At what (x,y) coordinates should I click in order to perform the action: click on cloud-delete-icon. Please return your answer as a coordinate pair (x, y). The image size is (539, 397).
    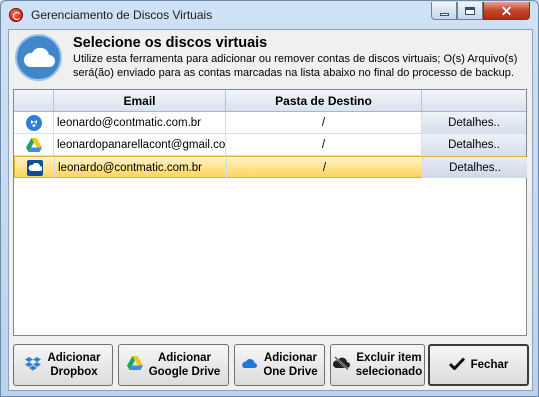
    Looking at the image, I should click on (341, 365).